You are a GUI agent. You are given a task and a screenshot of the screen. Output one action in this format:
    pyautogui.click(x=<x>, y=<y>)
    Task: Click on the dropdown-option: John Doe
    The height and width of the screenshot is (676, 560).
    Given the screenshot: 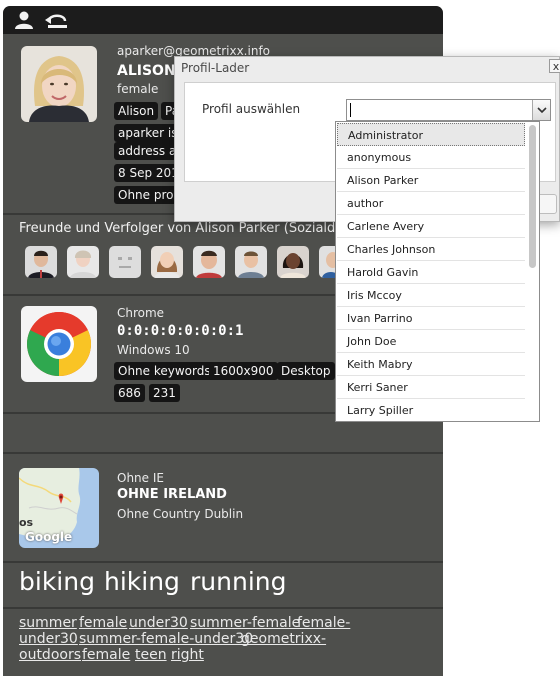 What is the action you would take?
    pyautogui.click(x=431, y=341)
    